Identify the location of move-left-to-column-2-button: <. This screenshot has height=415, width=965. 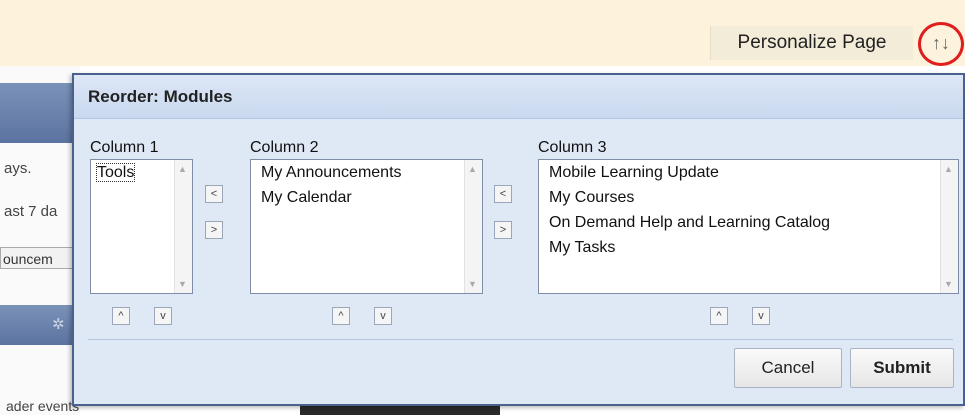
(503, 194).